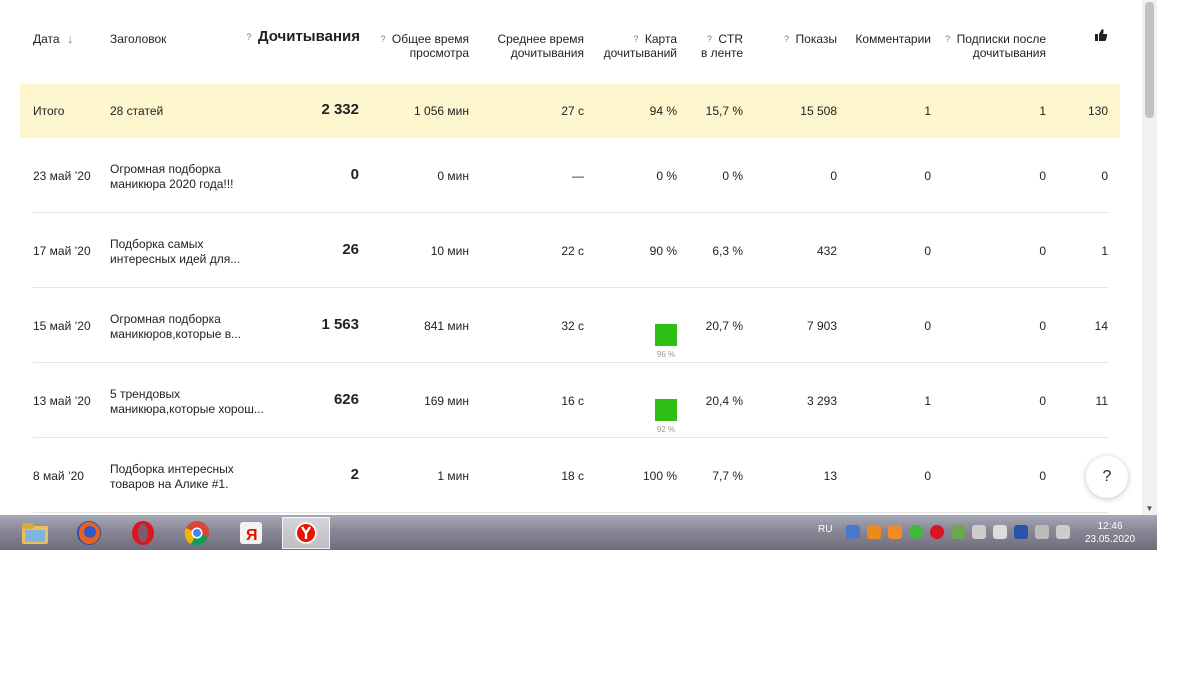 Image resolution: width=1200 pixels, height=675 pixels. What do you see at coordinates (927, 111) in the screenshot?
I see `total-comments: 1` at bounding box center [927, 111].